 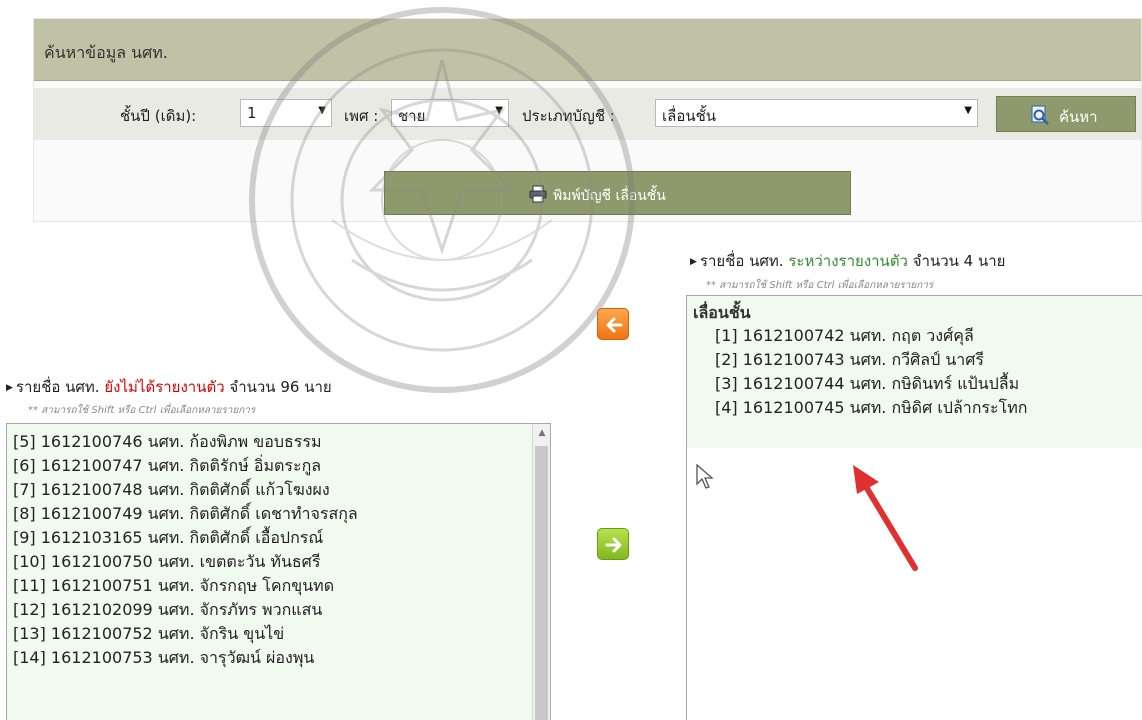 What do you see at coordinates (928, 408) in the screenshot?
I see `list-item: [4] 1612100745 นศท. กษิดิศ เปล้ากระโทก` at bounding box center [928, 408].